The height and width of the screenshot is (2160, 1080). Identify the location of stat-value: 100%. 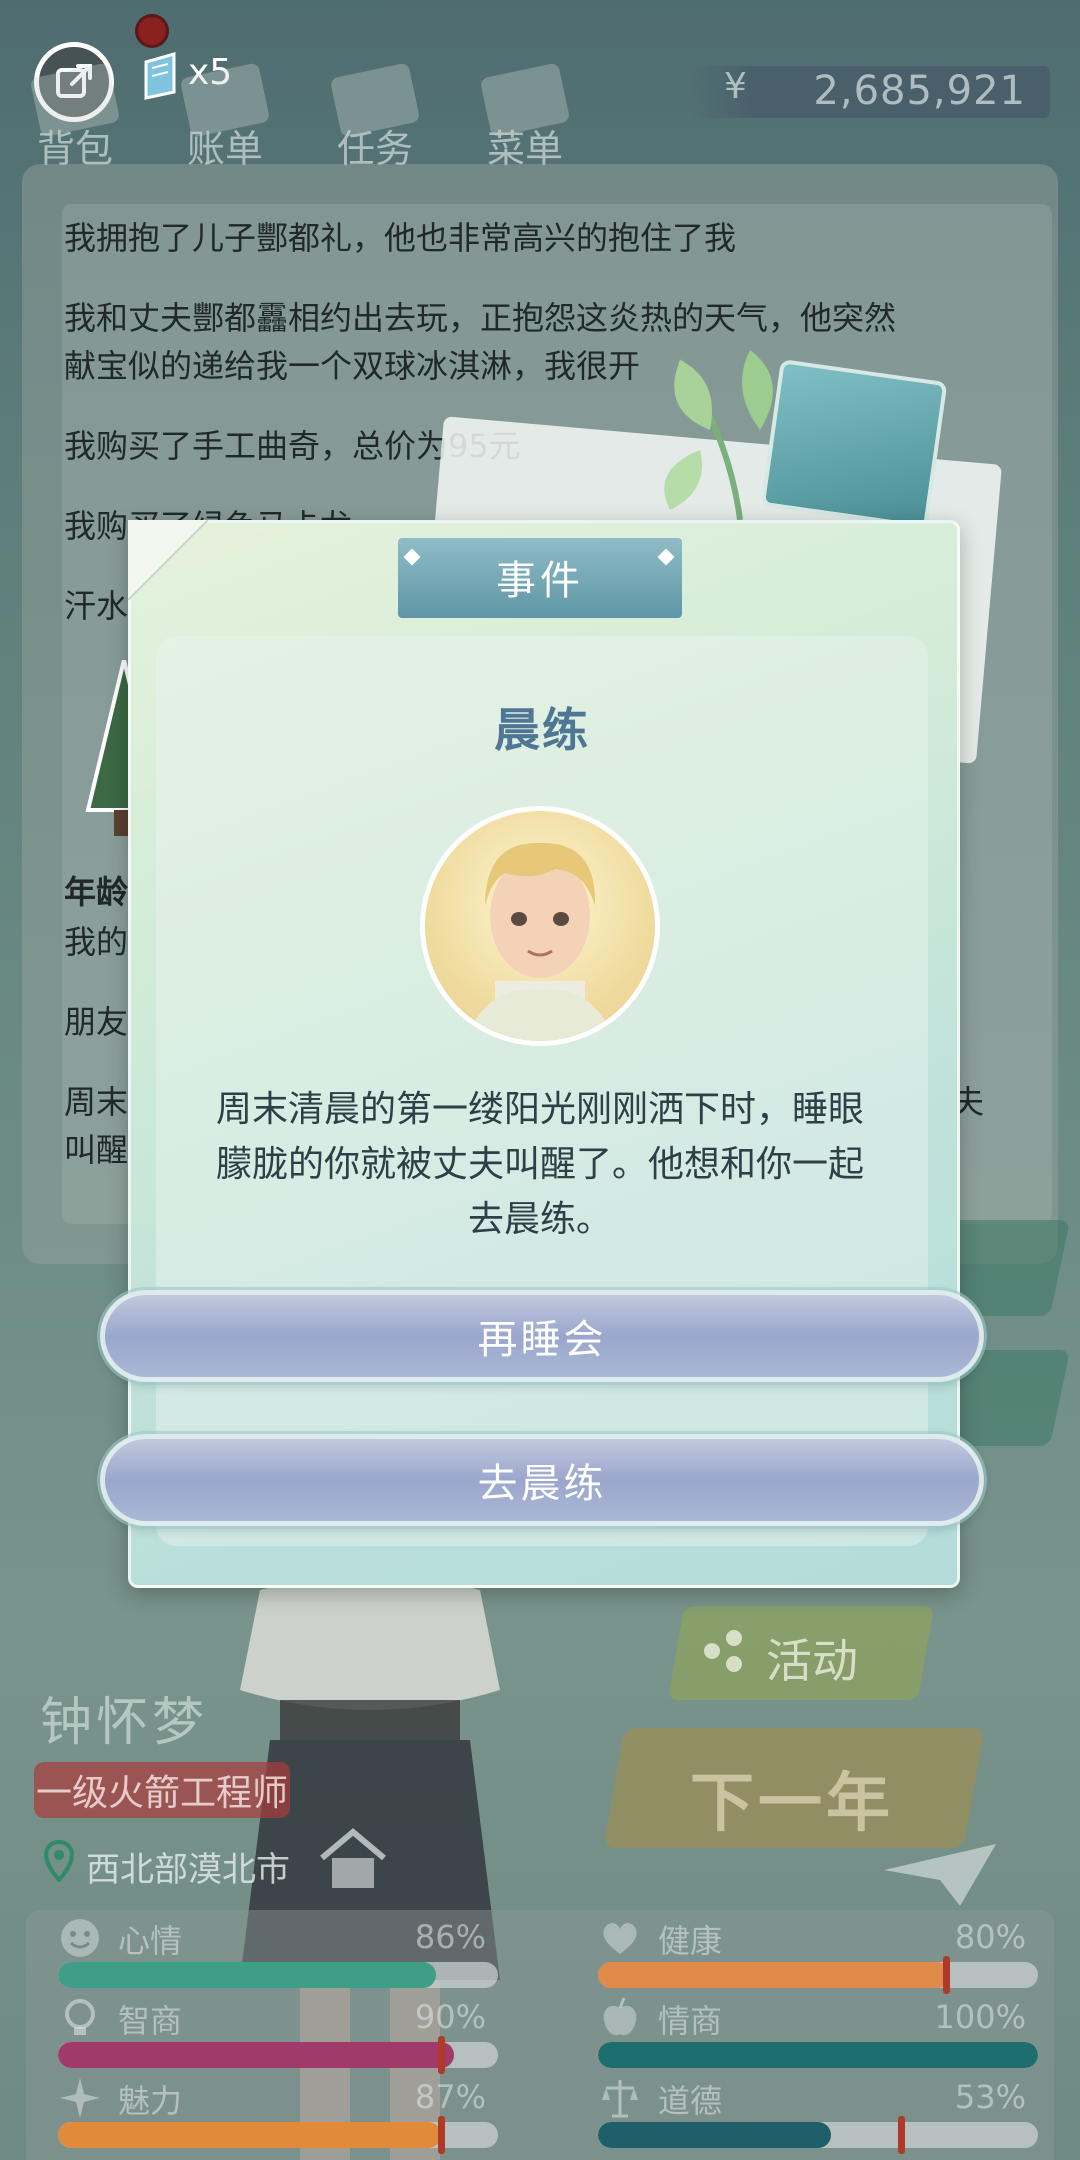
(980, 2017).